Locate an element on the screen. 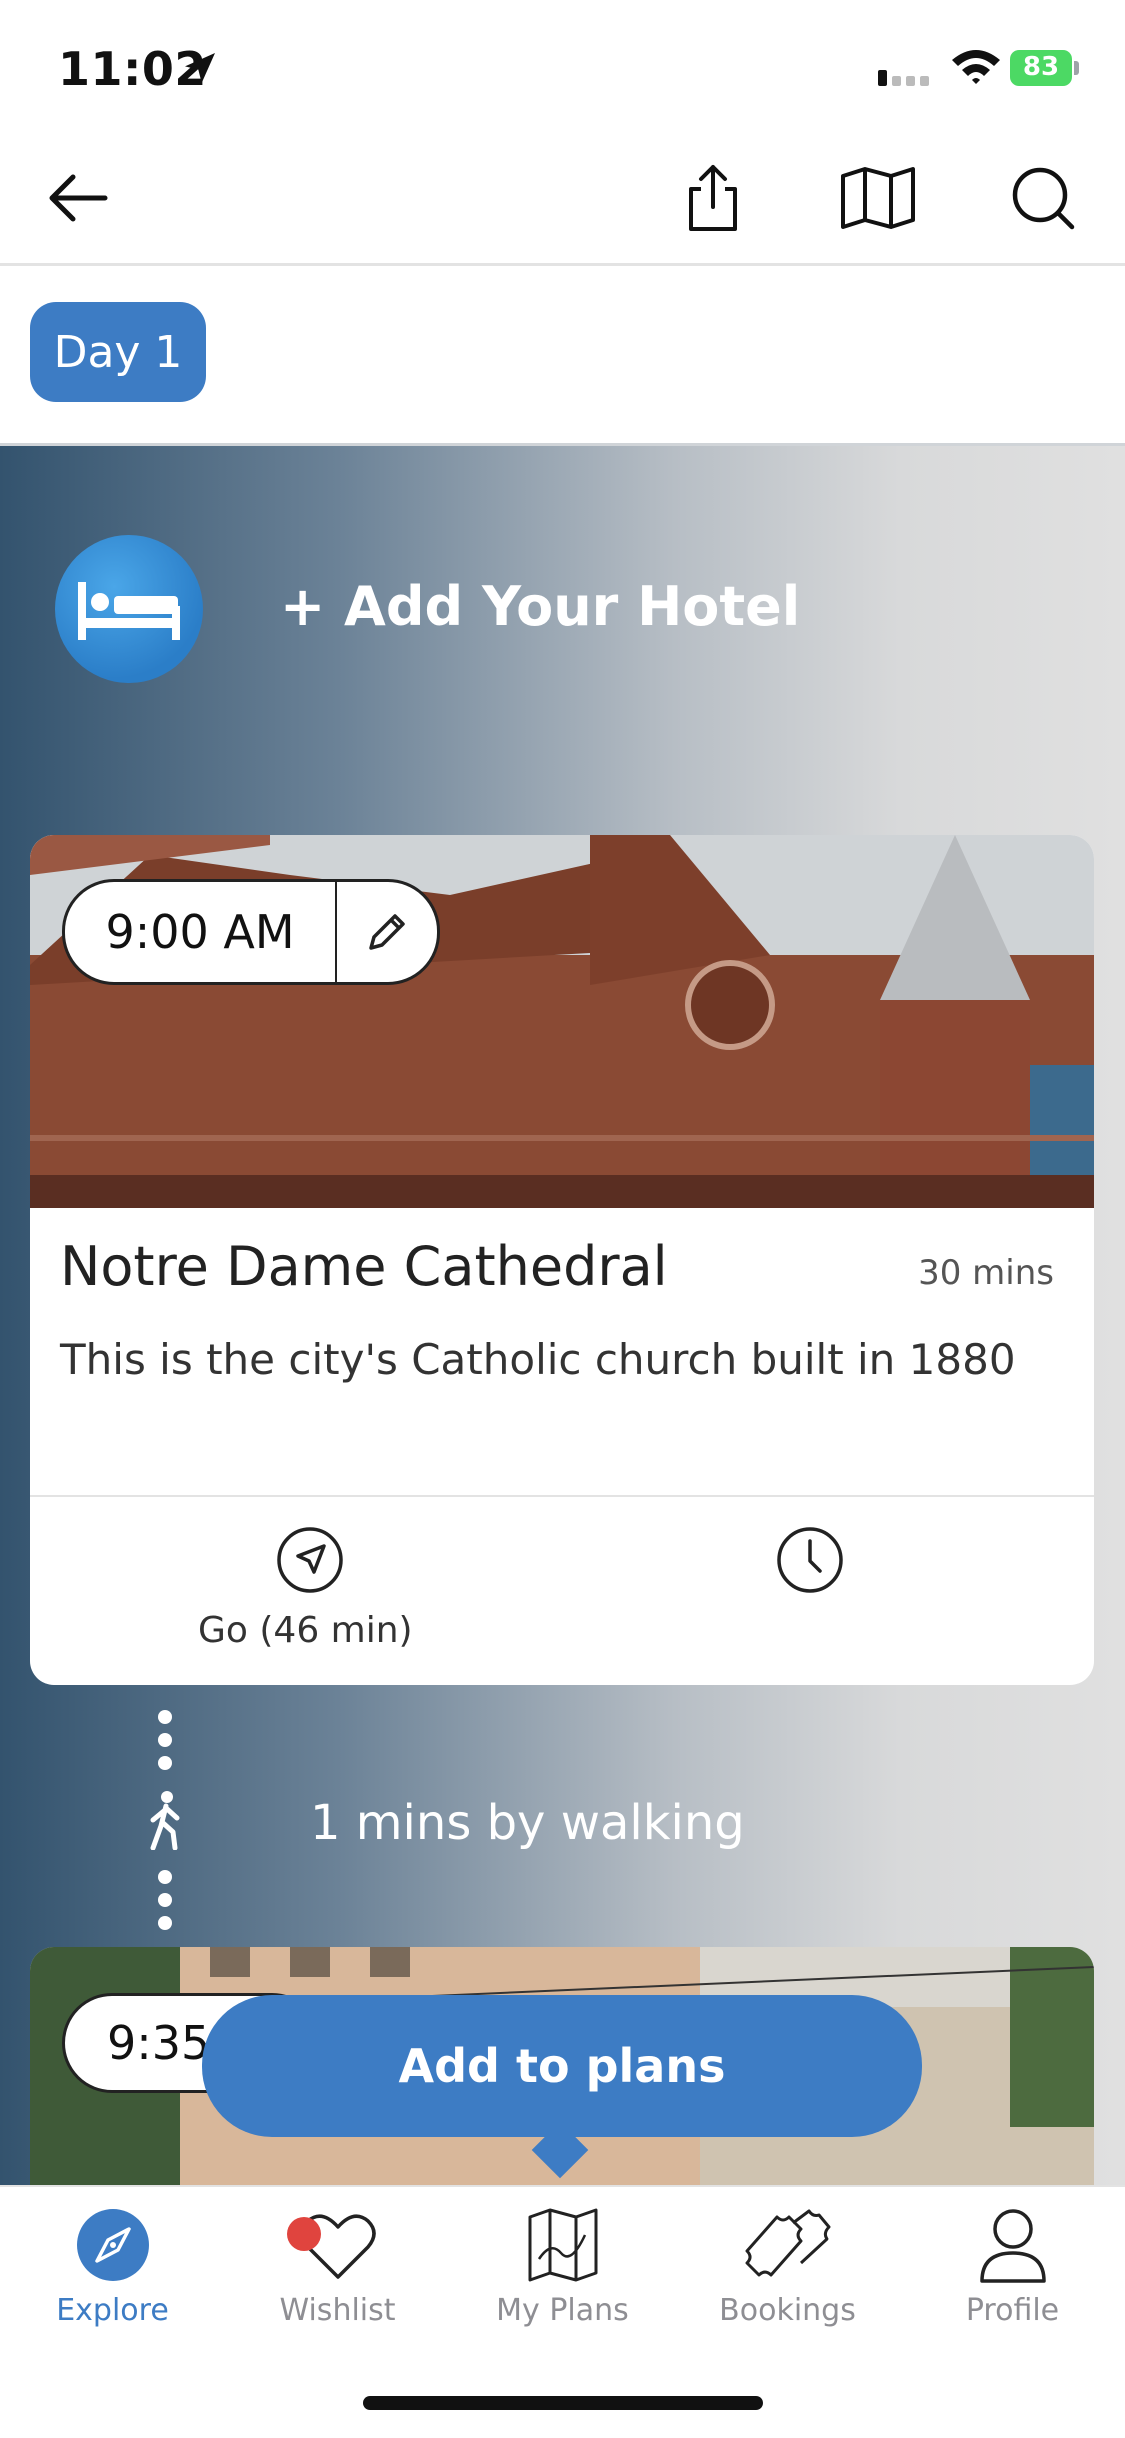 The width and height of the screenshot is (1125, 2438). go-directions-label: Go (46 min) is located at coordinates (348, 1630).